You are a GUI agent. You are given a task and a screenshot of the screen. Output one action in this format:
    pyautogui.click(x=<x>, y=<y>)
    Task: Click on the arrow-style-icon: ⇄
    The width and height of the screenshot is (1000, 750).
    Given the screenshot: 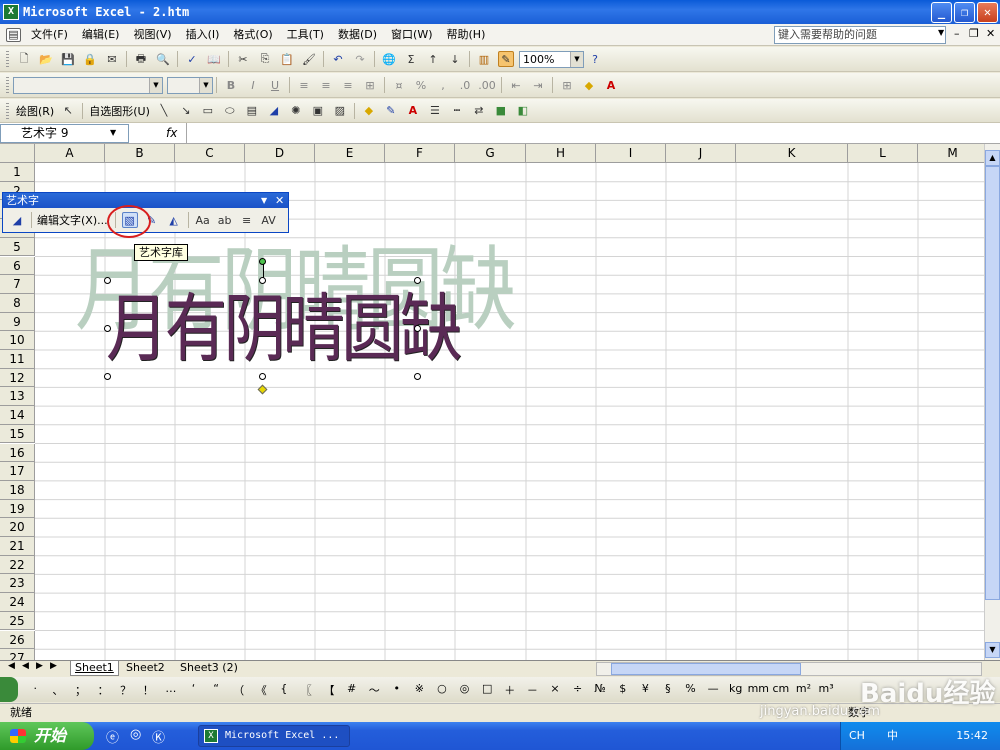 What is the action you would take?
    pyautogui.click(x=479, y=111)
    